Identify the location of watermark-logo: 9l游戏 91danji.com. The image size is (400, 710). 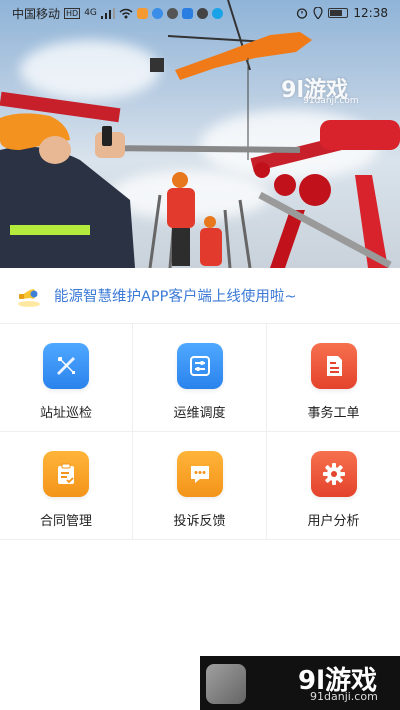
(319, 89).